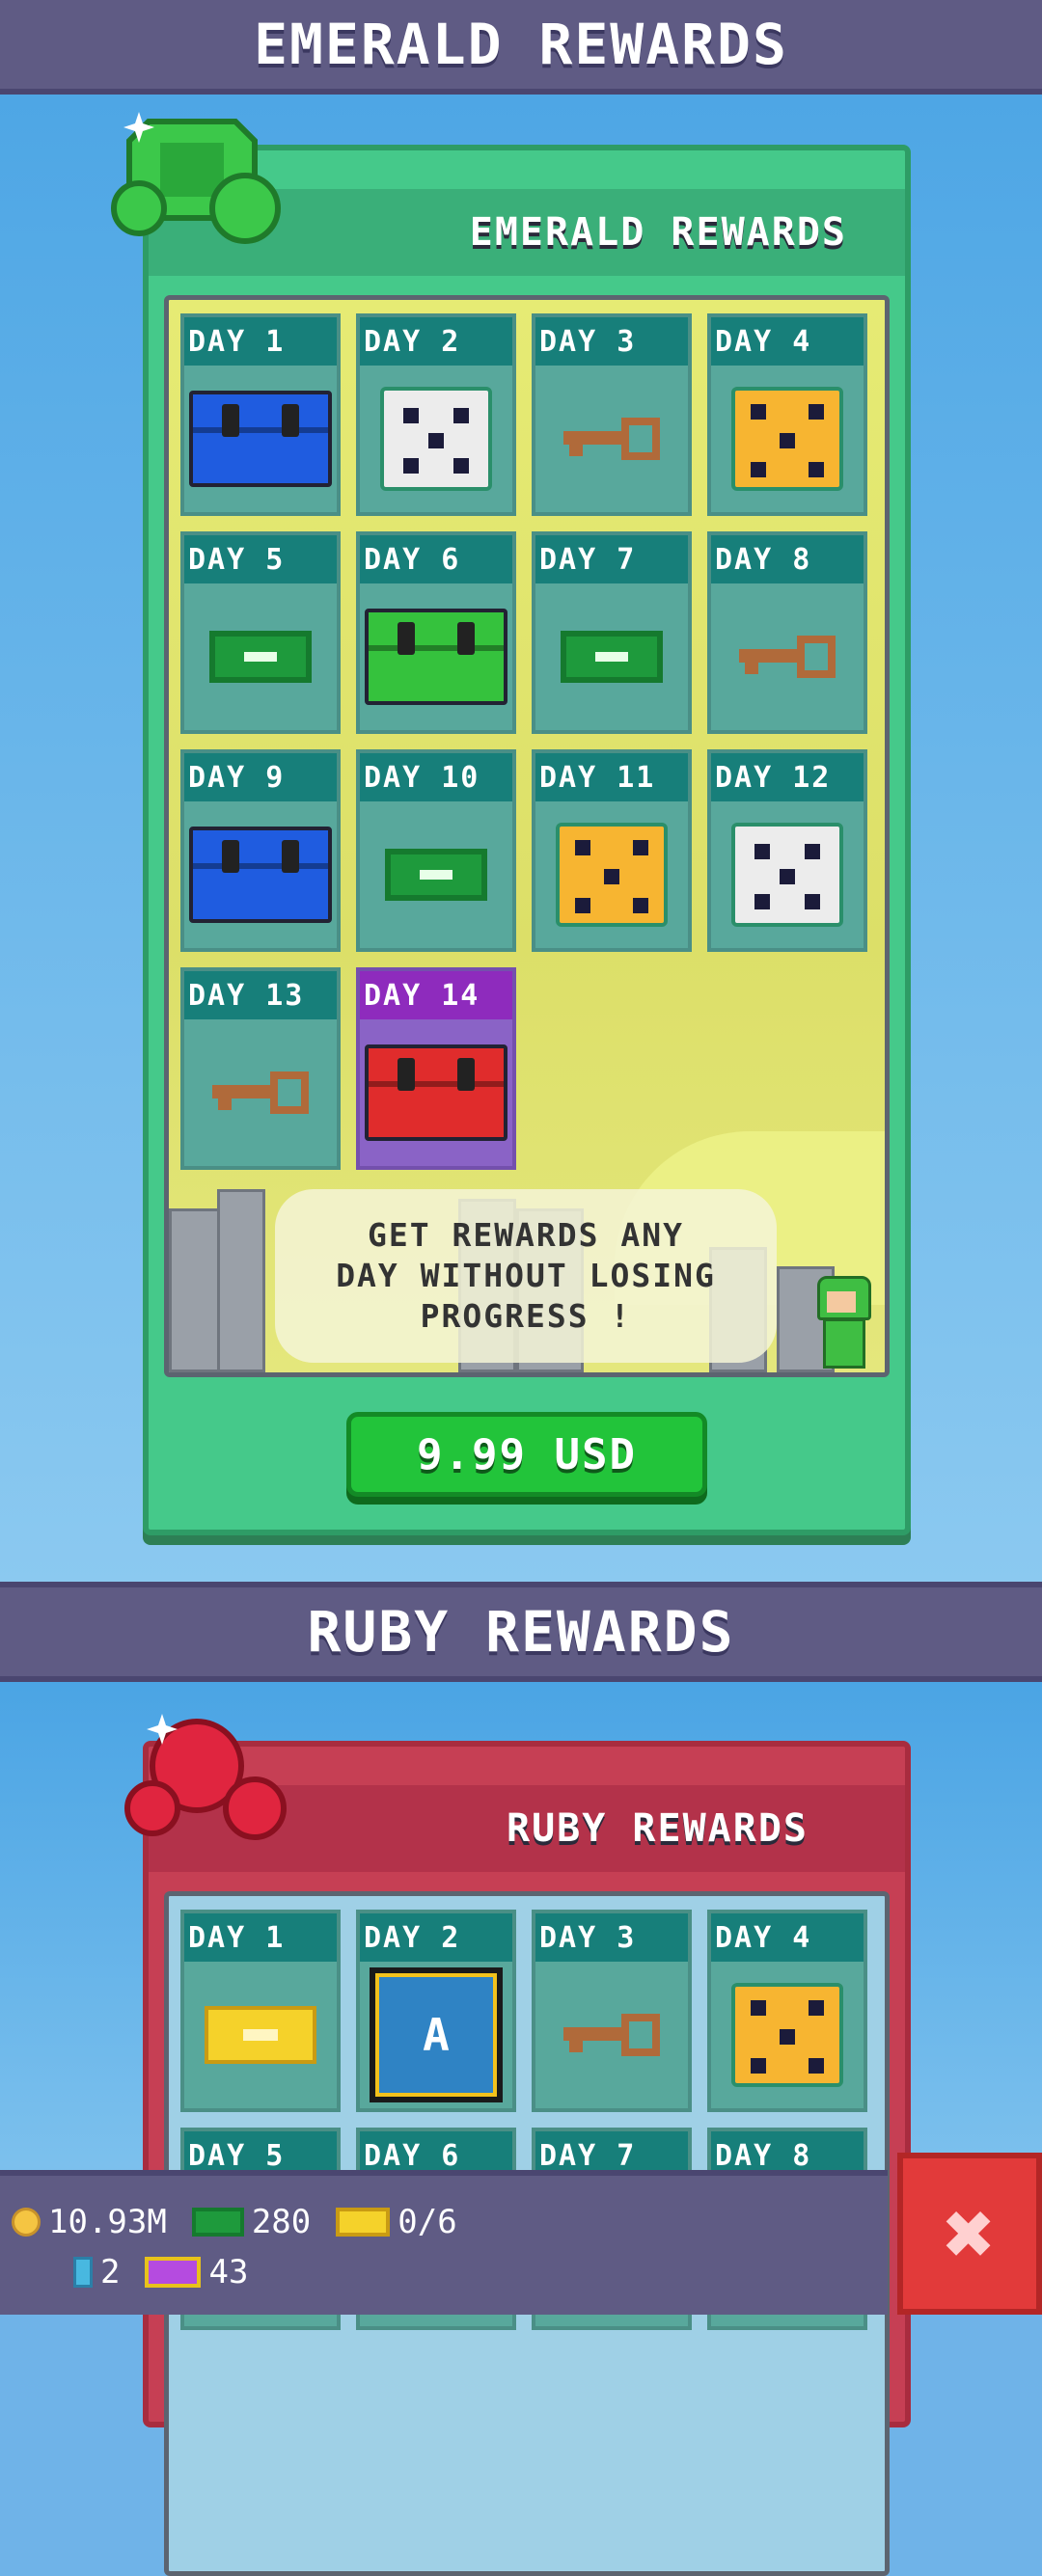 The height and width of the screenshot is (2576, 1042). I want to click on day-label: DAY 13, so click(260, 995).